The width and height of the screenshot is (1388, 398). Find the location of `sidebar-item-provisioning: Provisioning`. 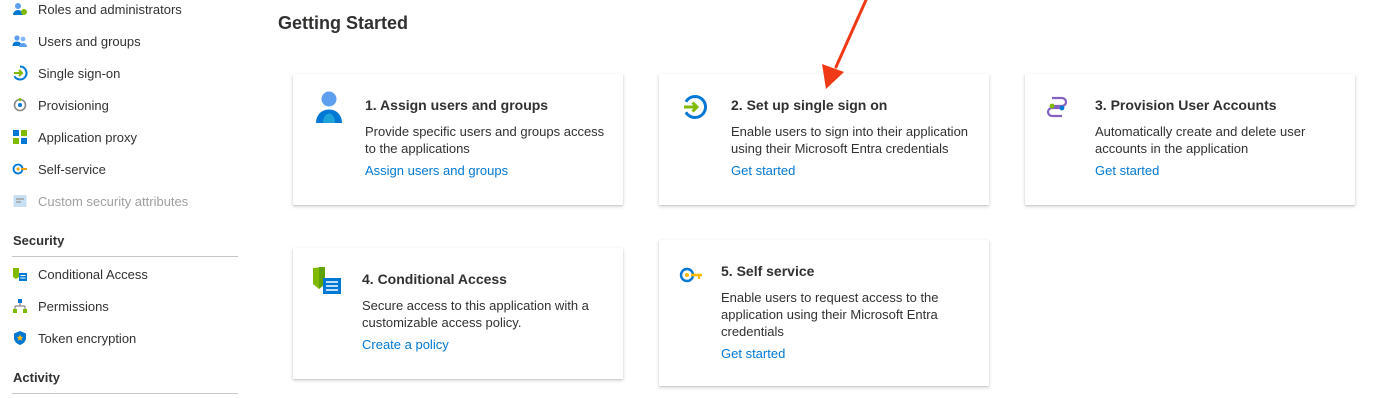

sidebar-item-provisioning: Provisioning is located at coordinates (60, 105).